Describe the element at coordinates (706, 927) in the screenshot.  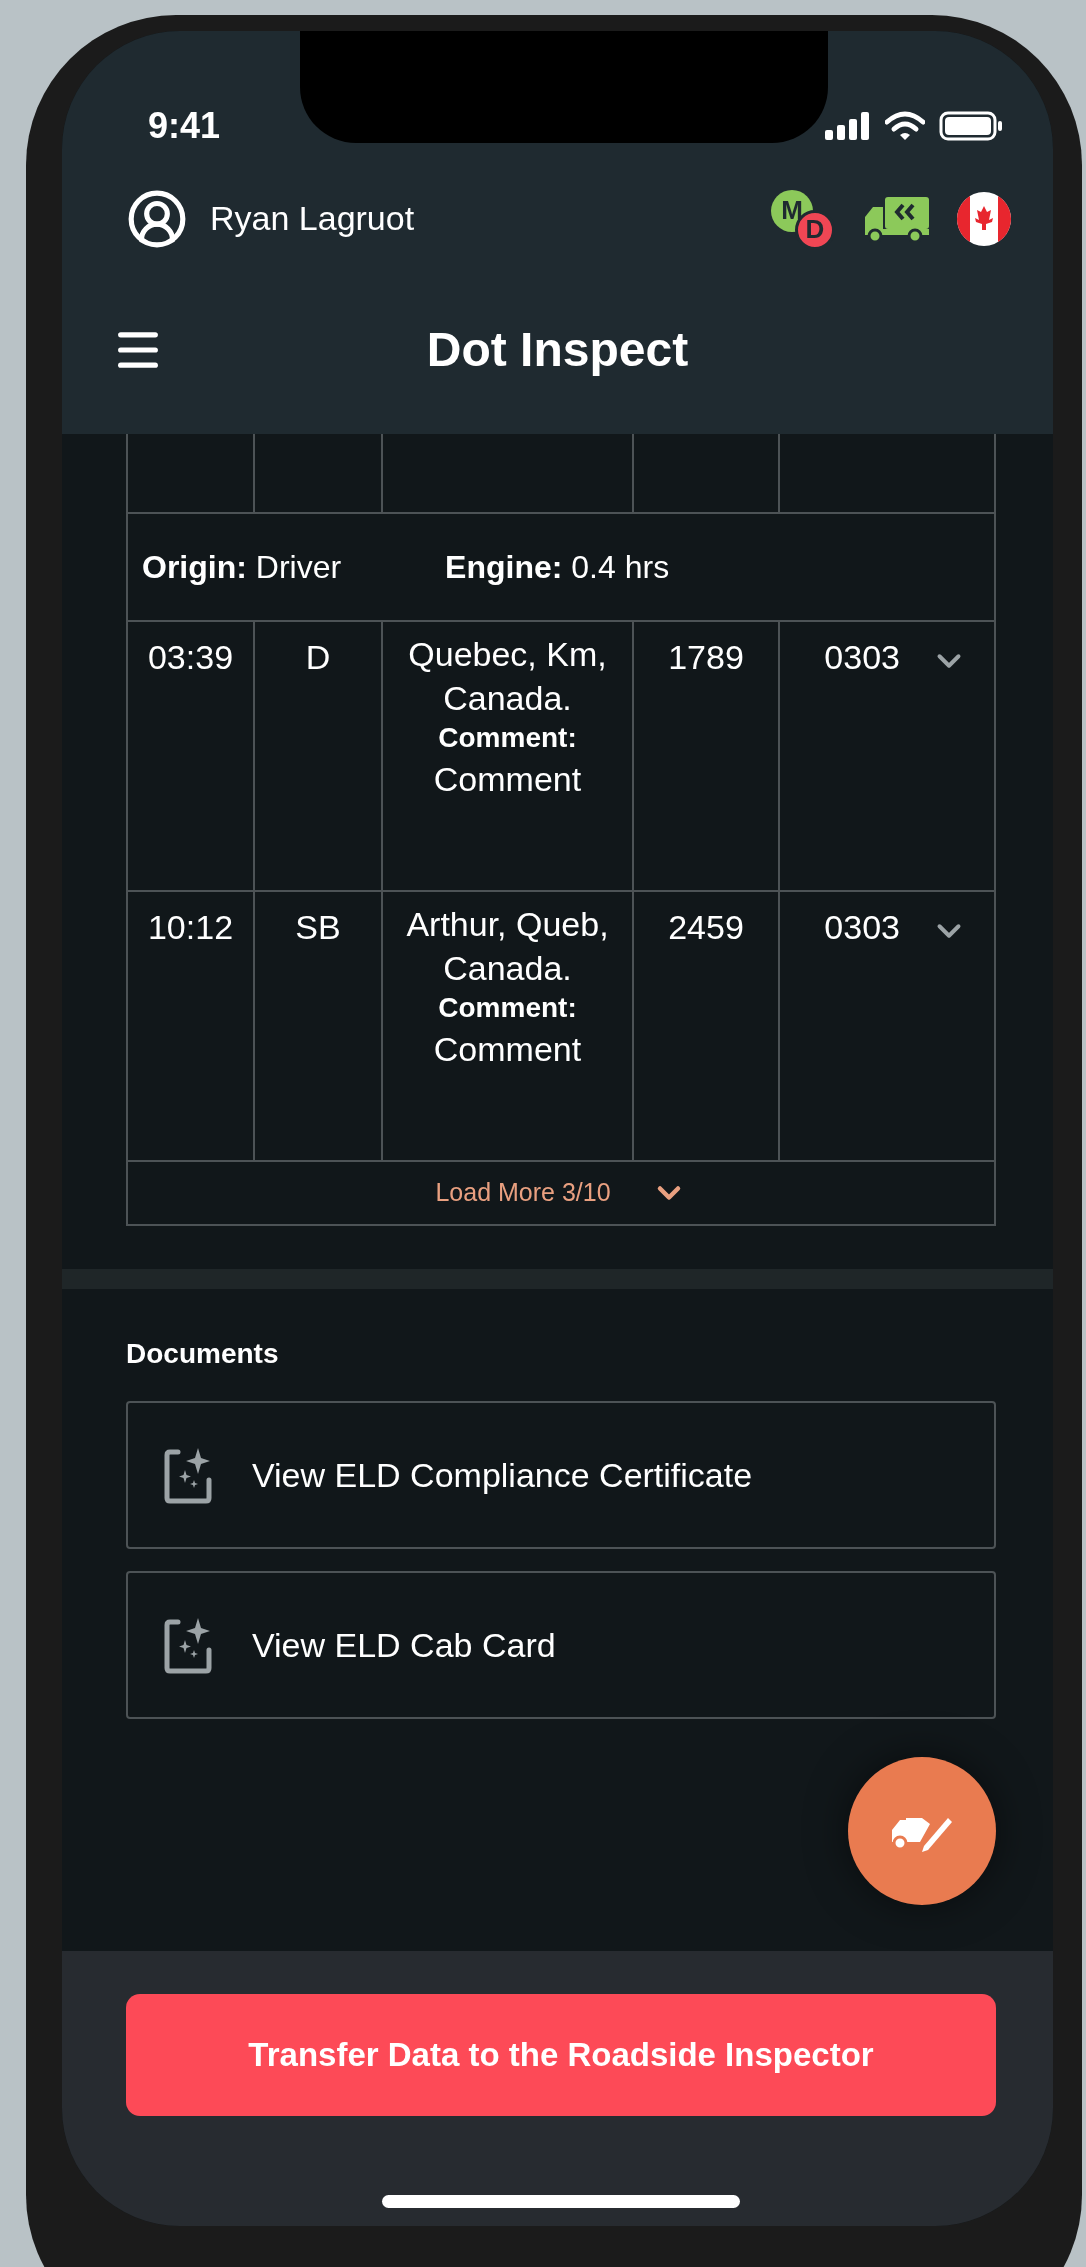
I see `odometer-cell-text: 2459` at that location.